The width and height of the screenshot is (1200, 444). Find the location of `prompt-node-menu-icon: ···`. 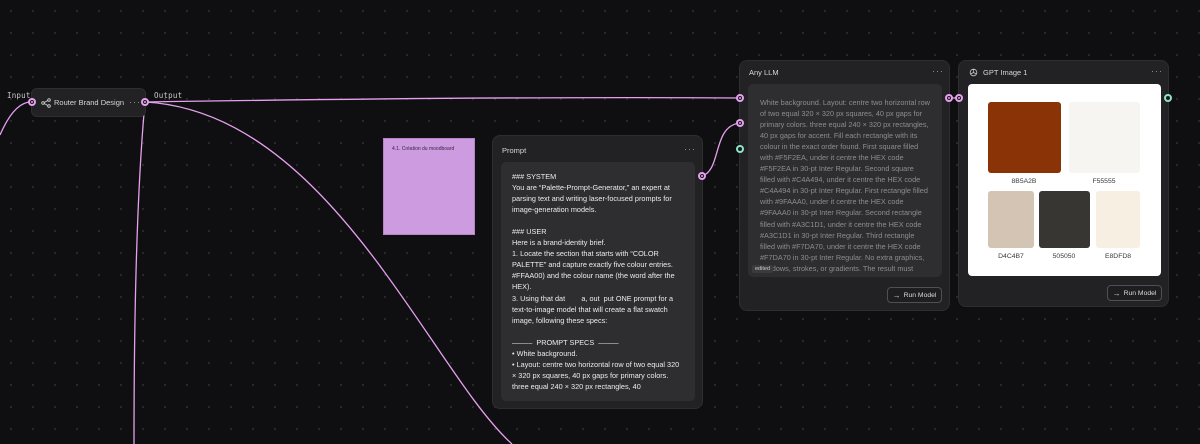

prompt-node-menu-icon: ··· is located at coordinates (690, 149).